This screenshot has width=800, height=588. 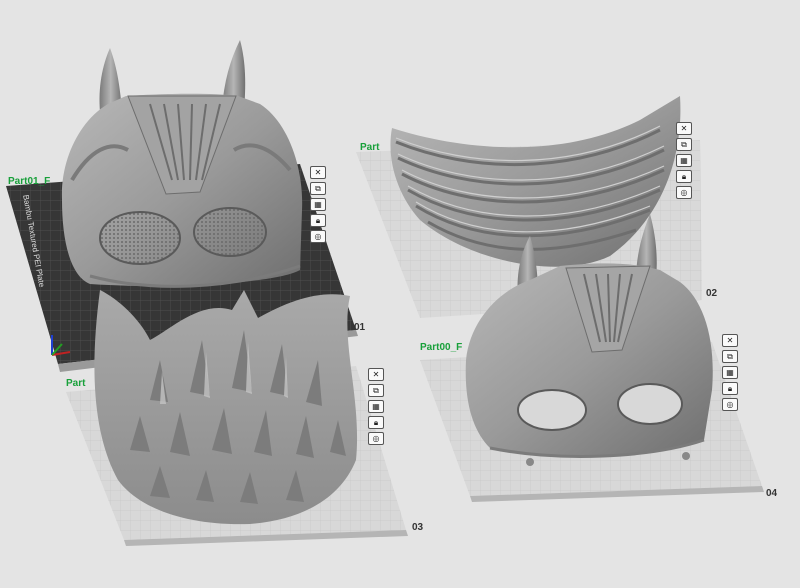 What do you see at coordinates (226, 407) in the screenshot?
I see `model-spiked-shroud` at bounding box center [226, 407].